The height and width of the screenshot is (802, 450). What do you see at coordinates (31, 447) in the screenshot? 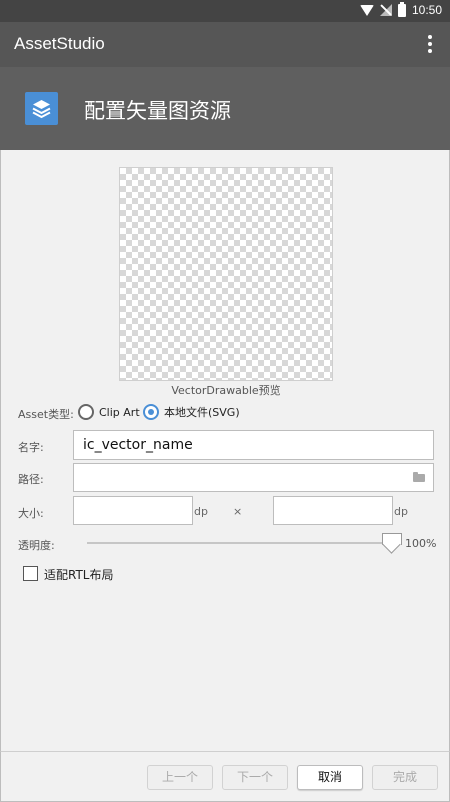
I see `name-label: 名字:` at bounding box center [31, 447].